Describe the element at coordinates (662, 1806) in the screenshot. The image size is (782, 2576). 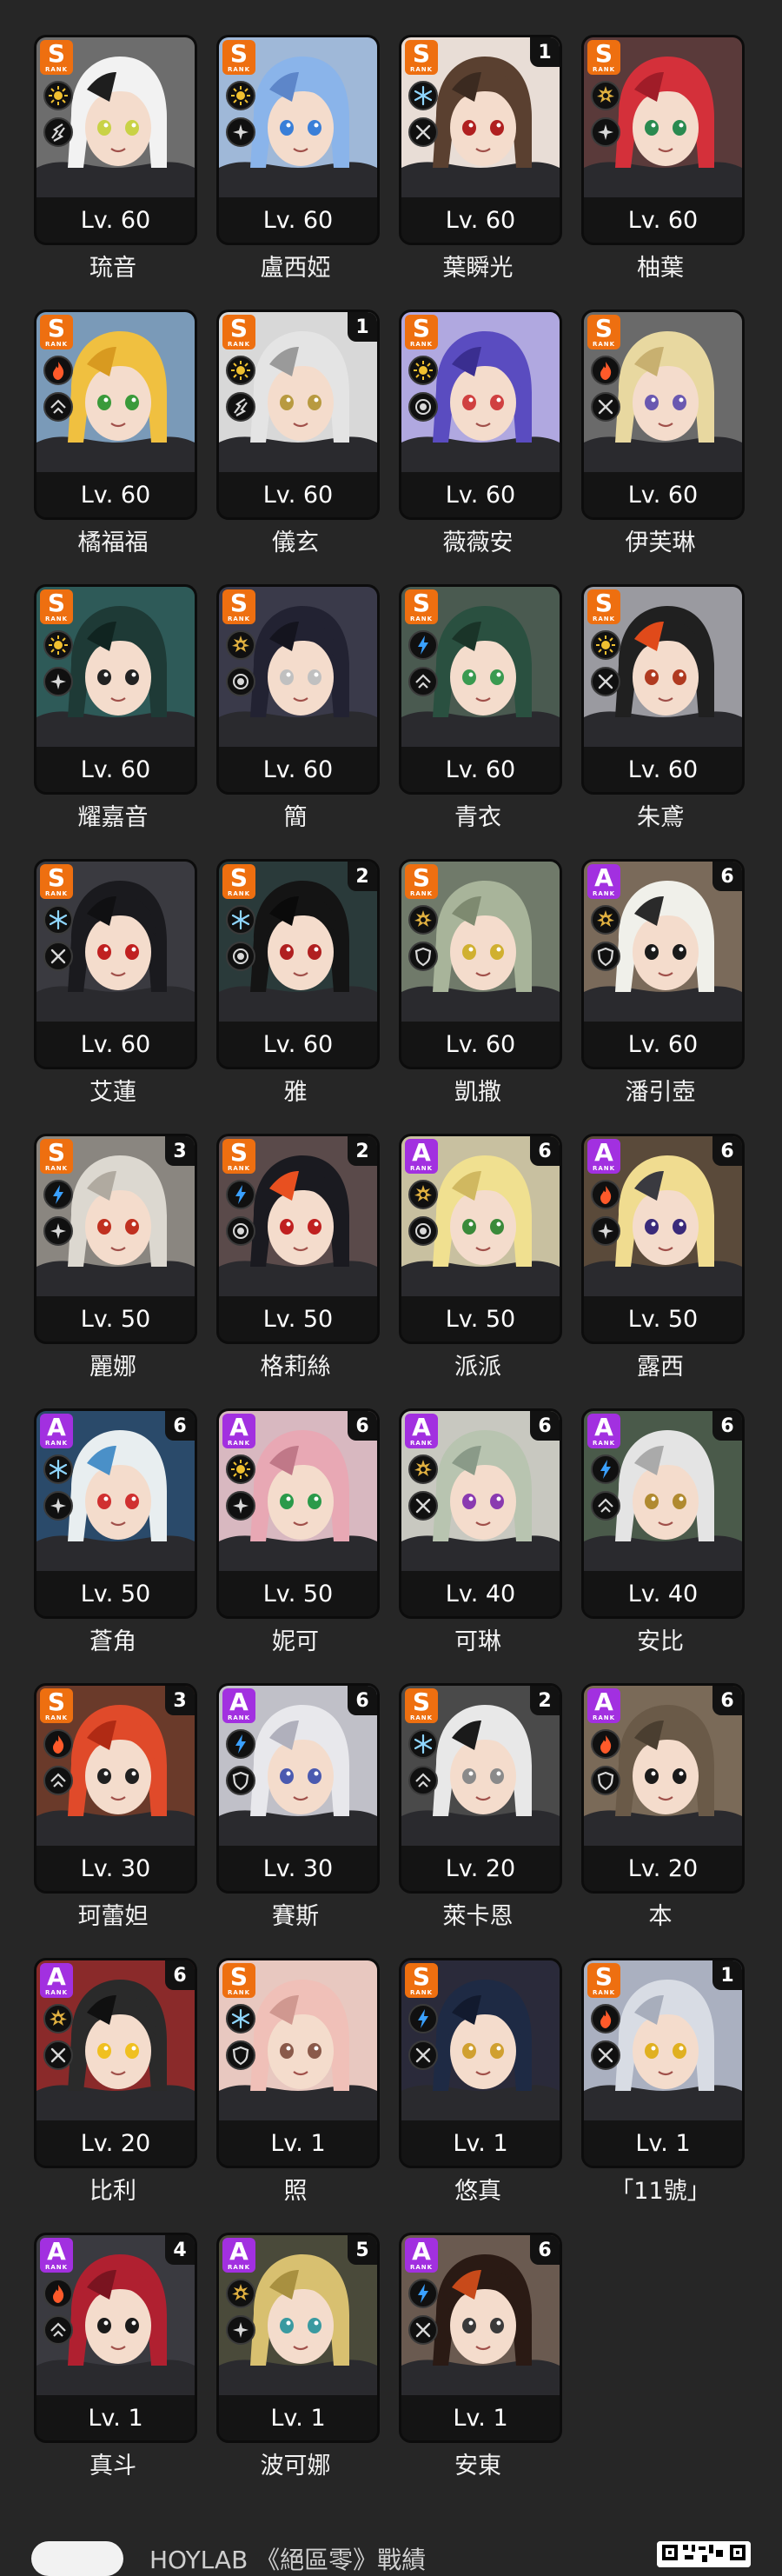
I see `agent-card: A RANK 6 Lv. 20 本` at that location.